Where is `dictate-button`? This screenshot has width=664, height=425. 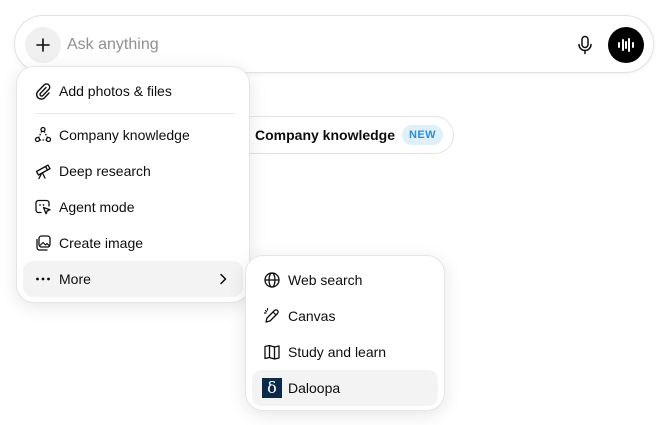 dictate-button is located at coordinates (585, 45).